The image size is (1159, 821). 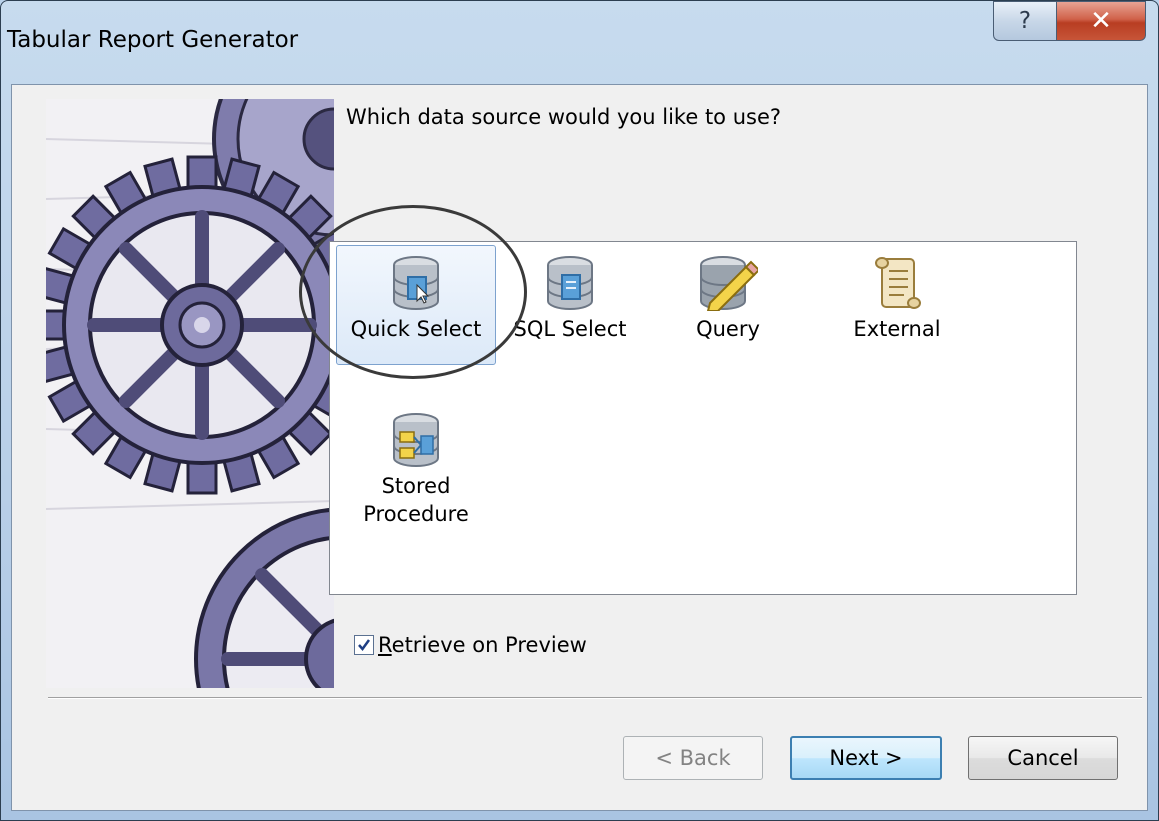 What do you see at coordinates (153, 40) in the screenshot?
I see `window-title: Tabular Report Generator` at bounding box center [153, 40].